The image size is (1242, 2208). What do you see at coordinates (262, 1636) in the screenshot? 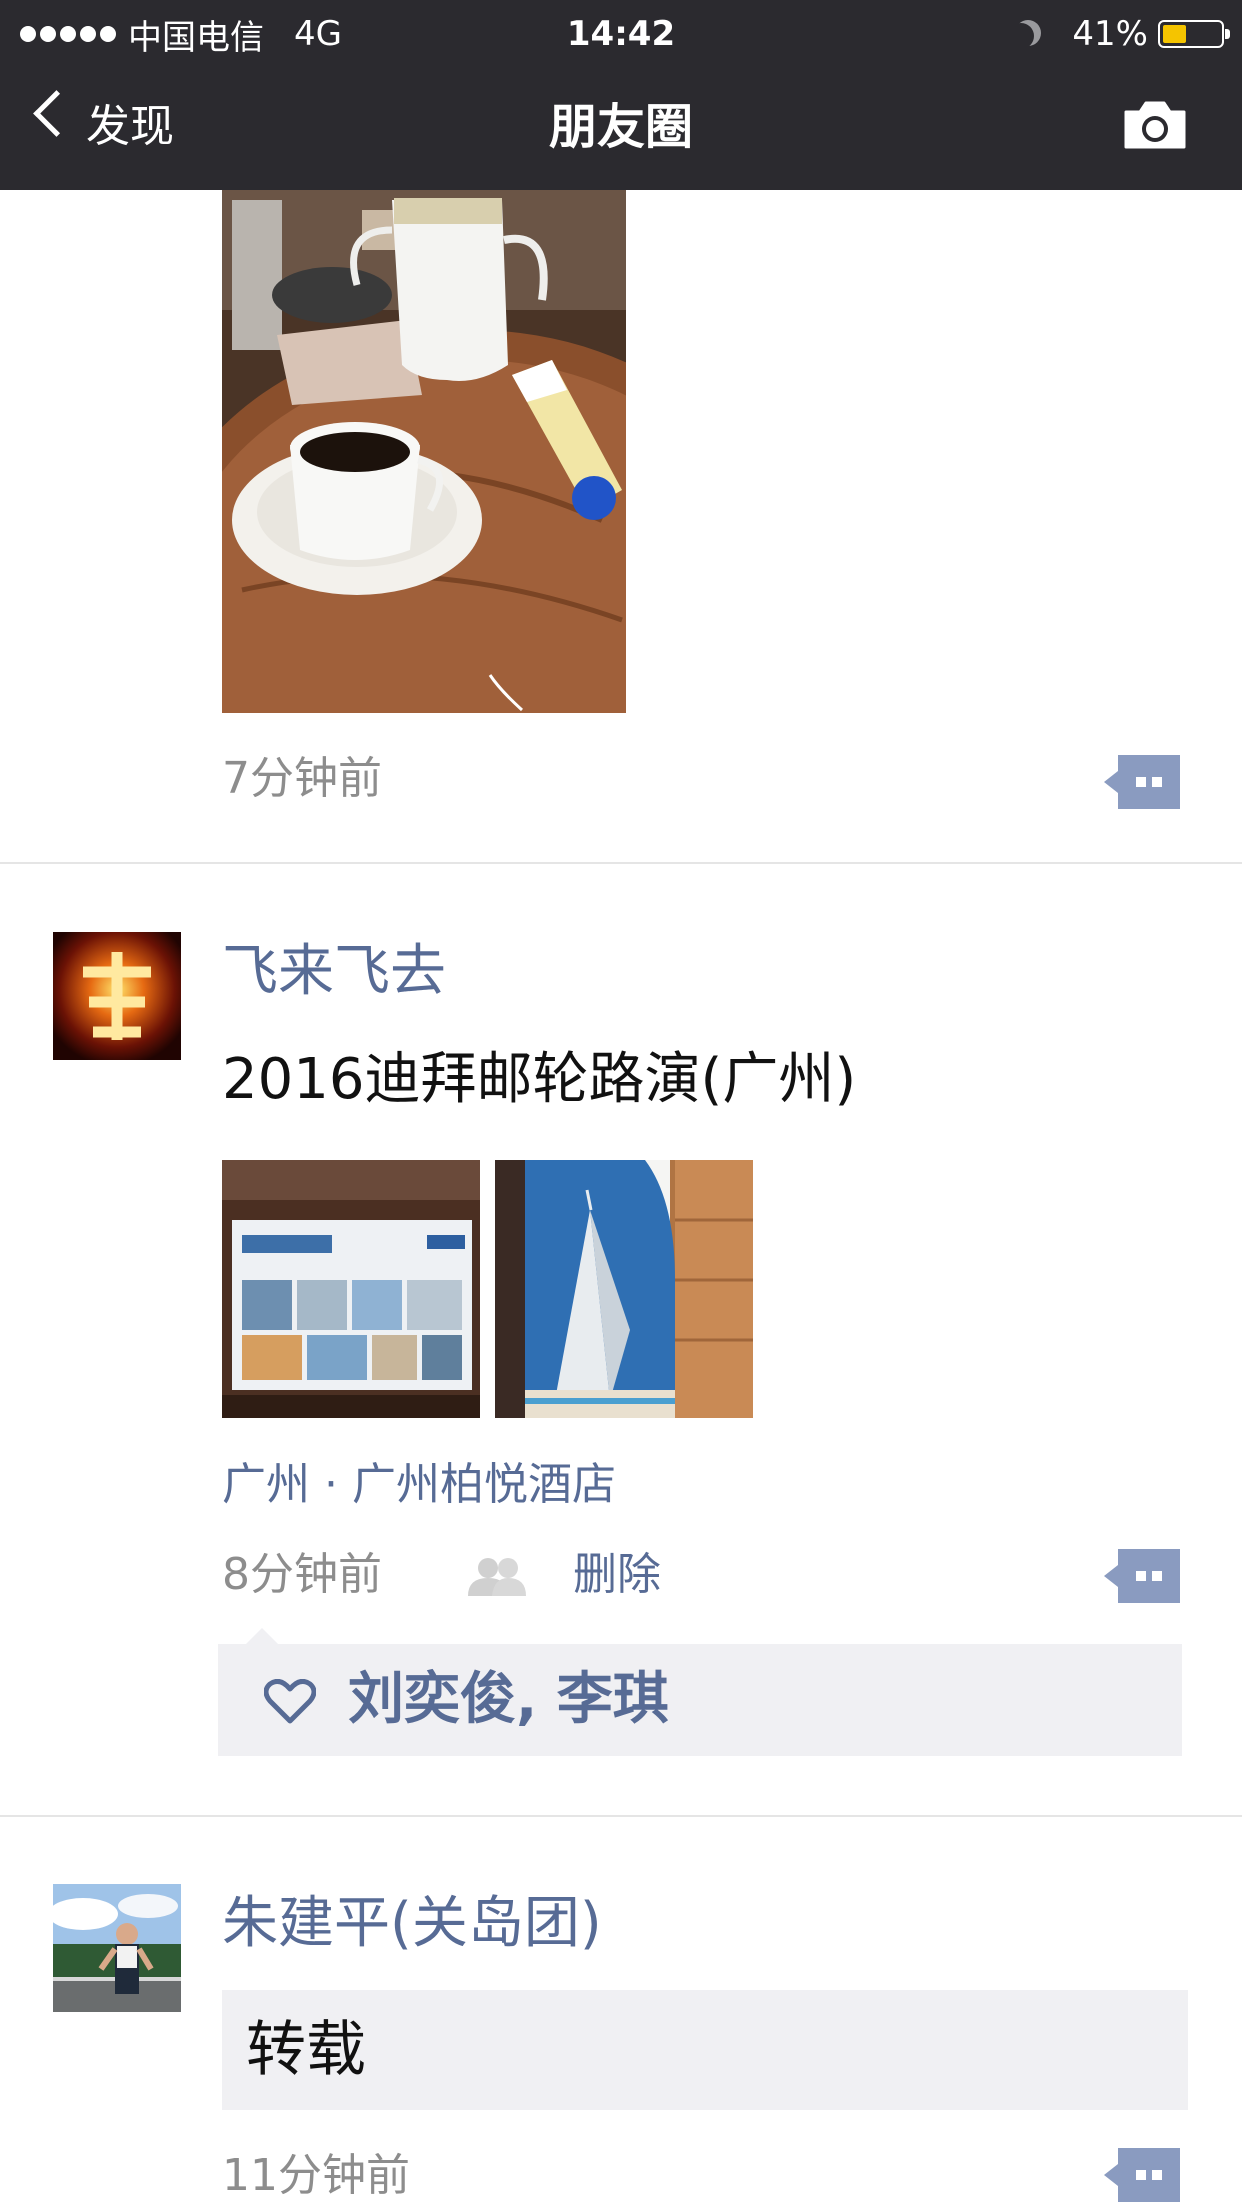
I see `likes-arrow` at bounding box center [262, 1636].